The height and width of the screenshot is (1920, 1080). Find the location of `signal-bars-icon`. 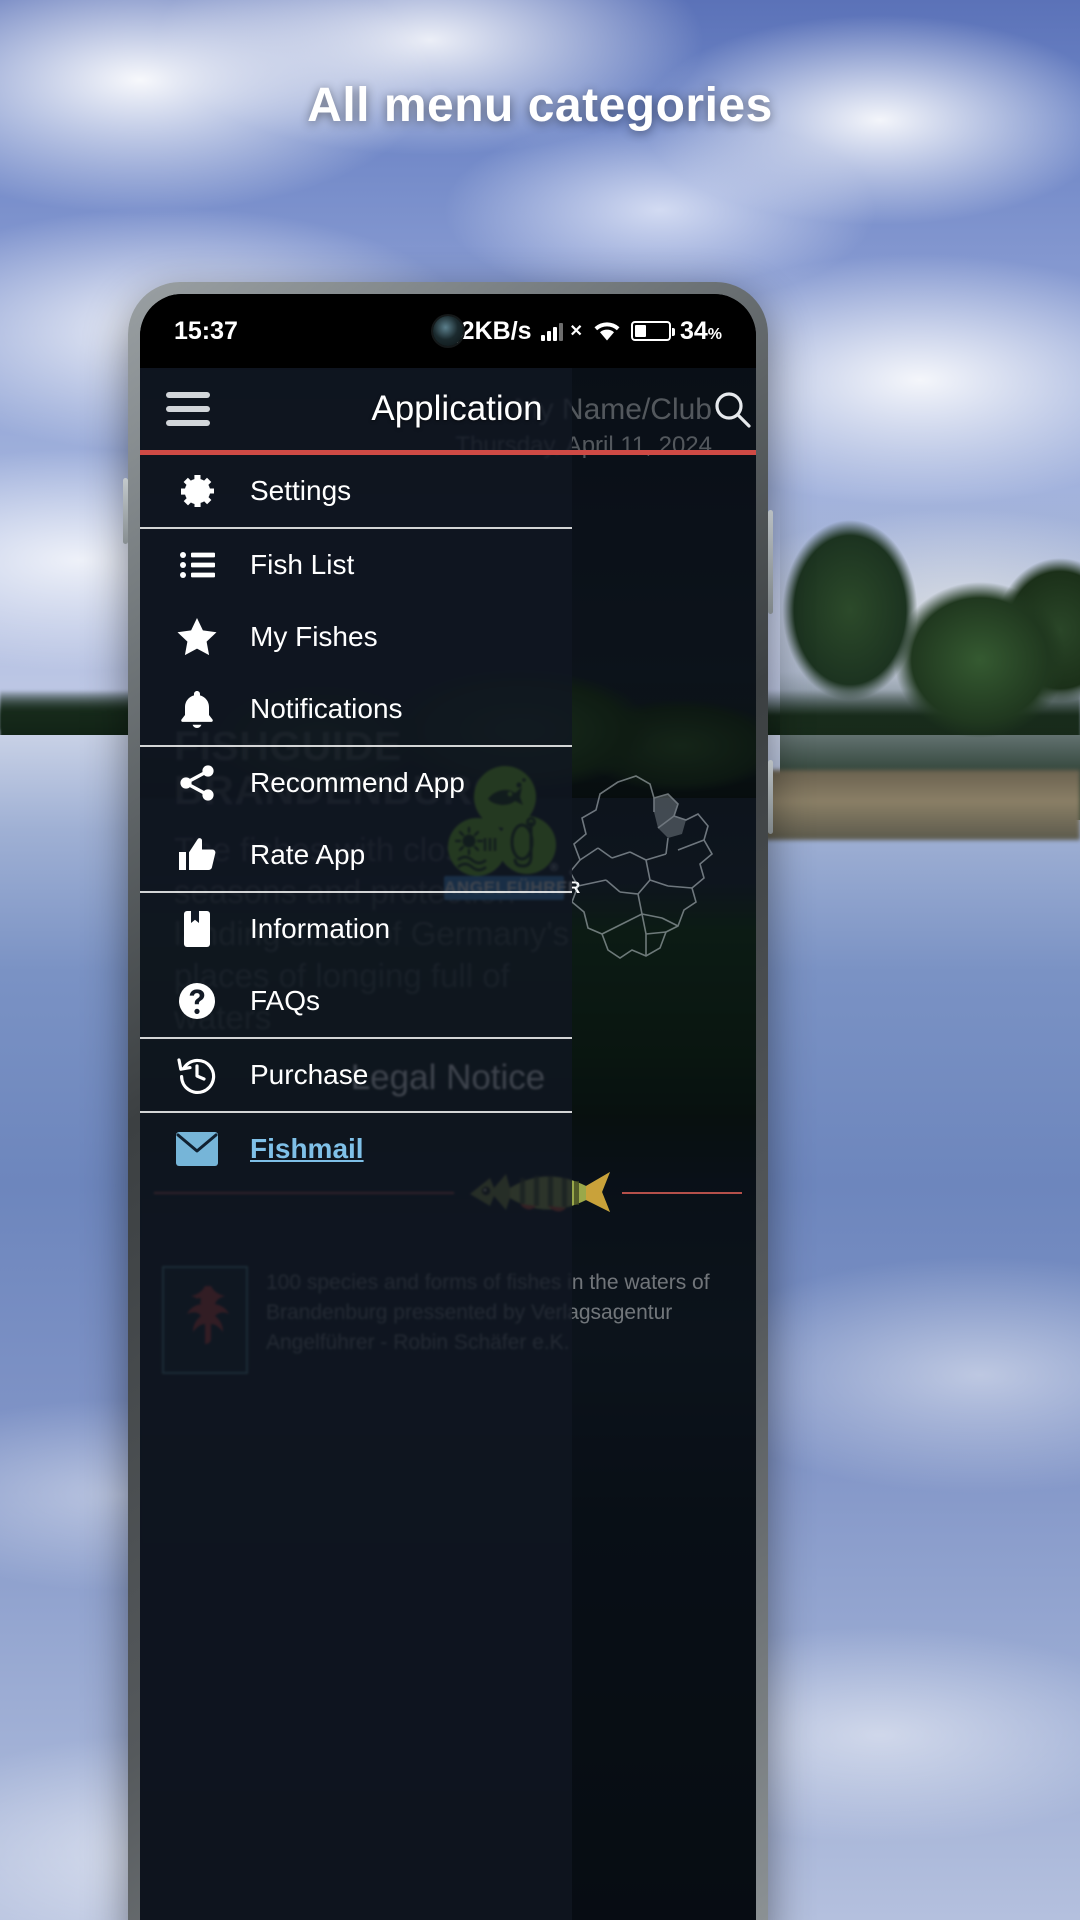

signal-bars-icon is located at coordinates (551, 331).